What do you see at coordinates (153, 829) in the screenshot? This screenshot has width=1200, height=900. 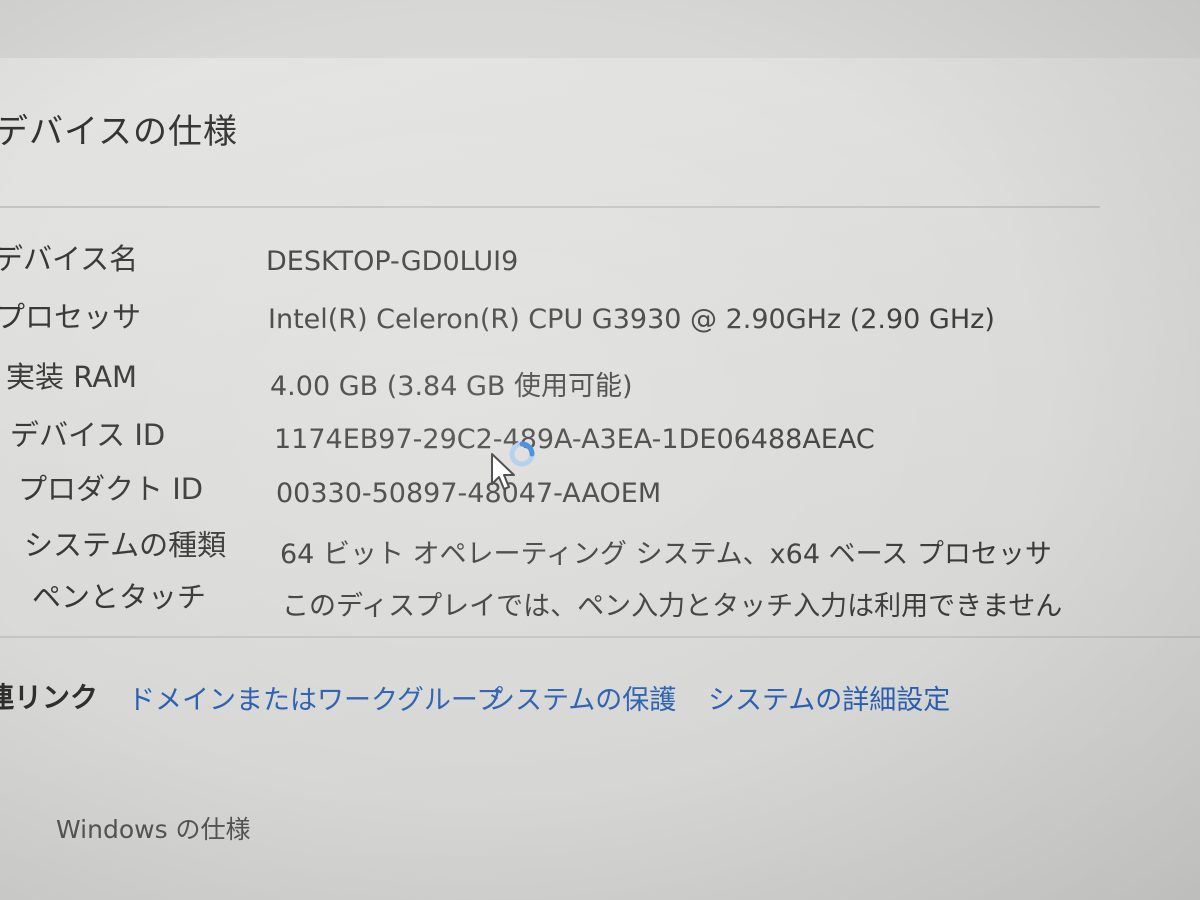 I see `windows-spec-title: Windows の仕様` at bounding box center [153, 829].